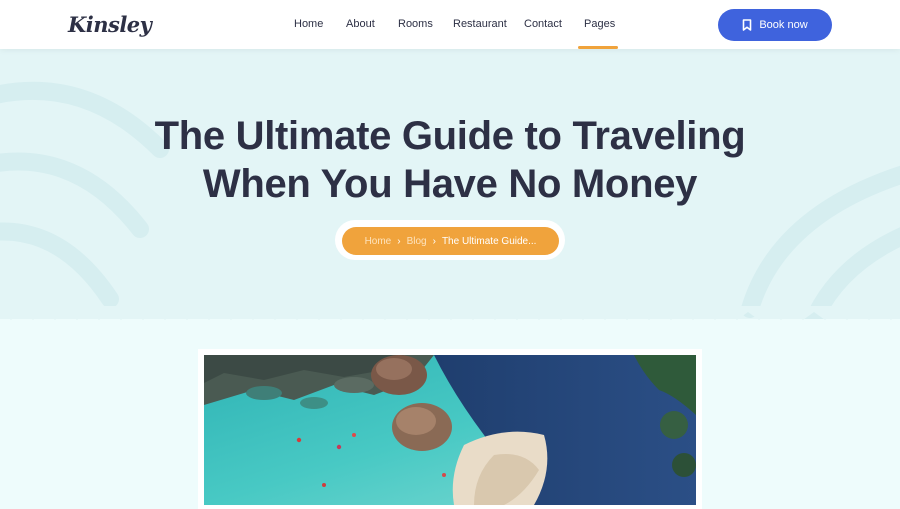  I want to click on page-title-line-2: When You Have No Money, so click(450, 184).